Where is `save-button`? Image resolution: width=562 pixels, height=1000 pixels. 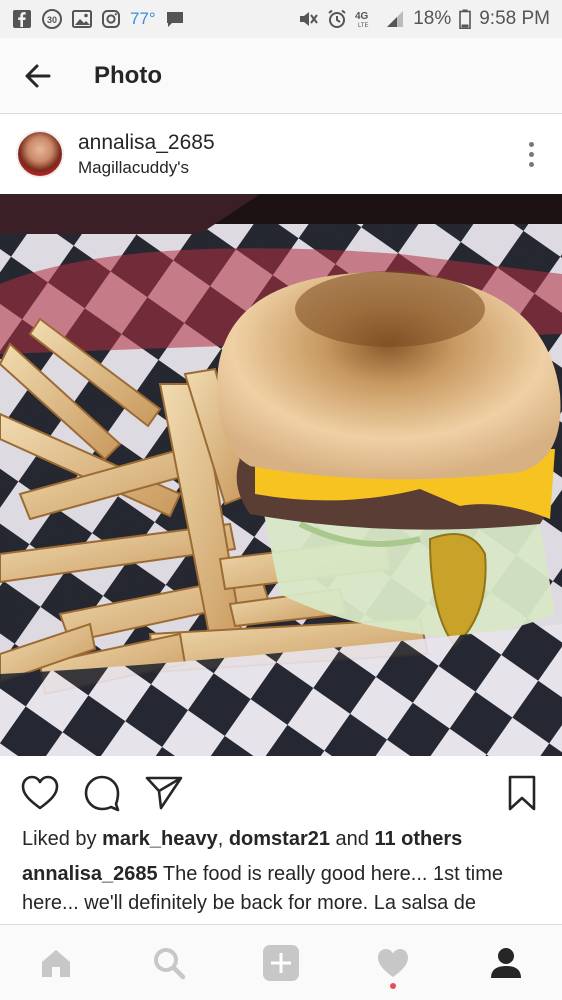
save-button is located at coordinates (522, 793).